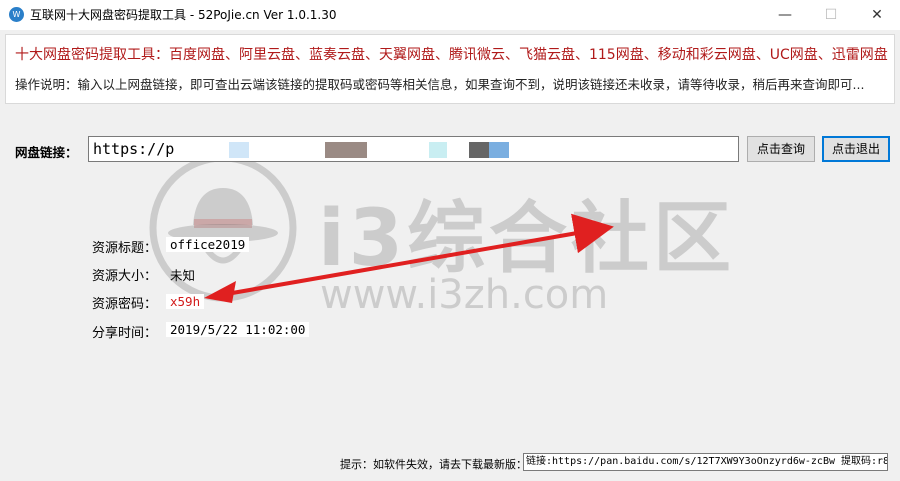 This screenshot has width=900, height=481. I want to click on link-input: https://p, so click(413, 149).